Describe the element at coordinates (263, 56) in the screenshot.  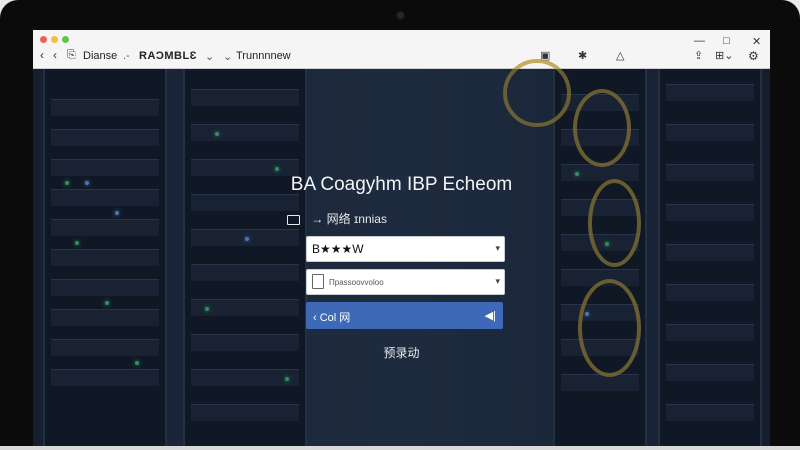
I see `tab-extra-label: Trunnnnew` at that location.